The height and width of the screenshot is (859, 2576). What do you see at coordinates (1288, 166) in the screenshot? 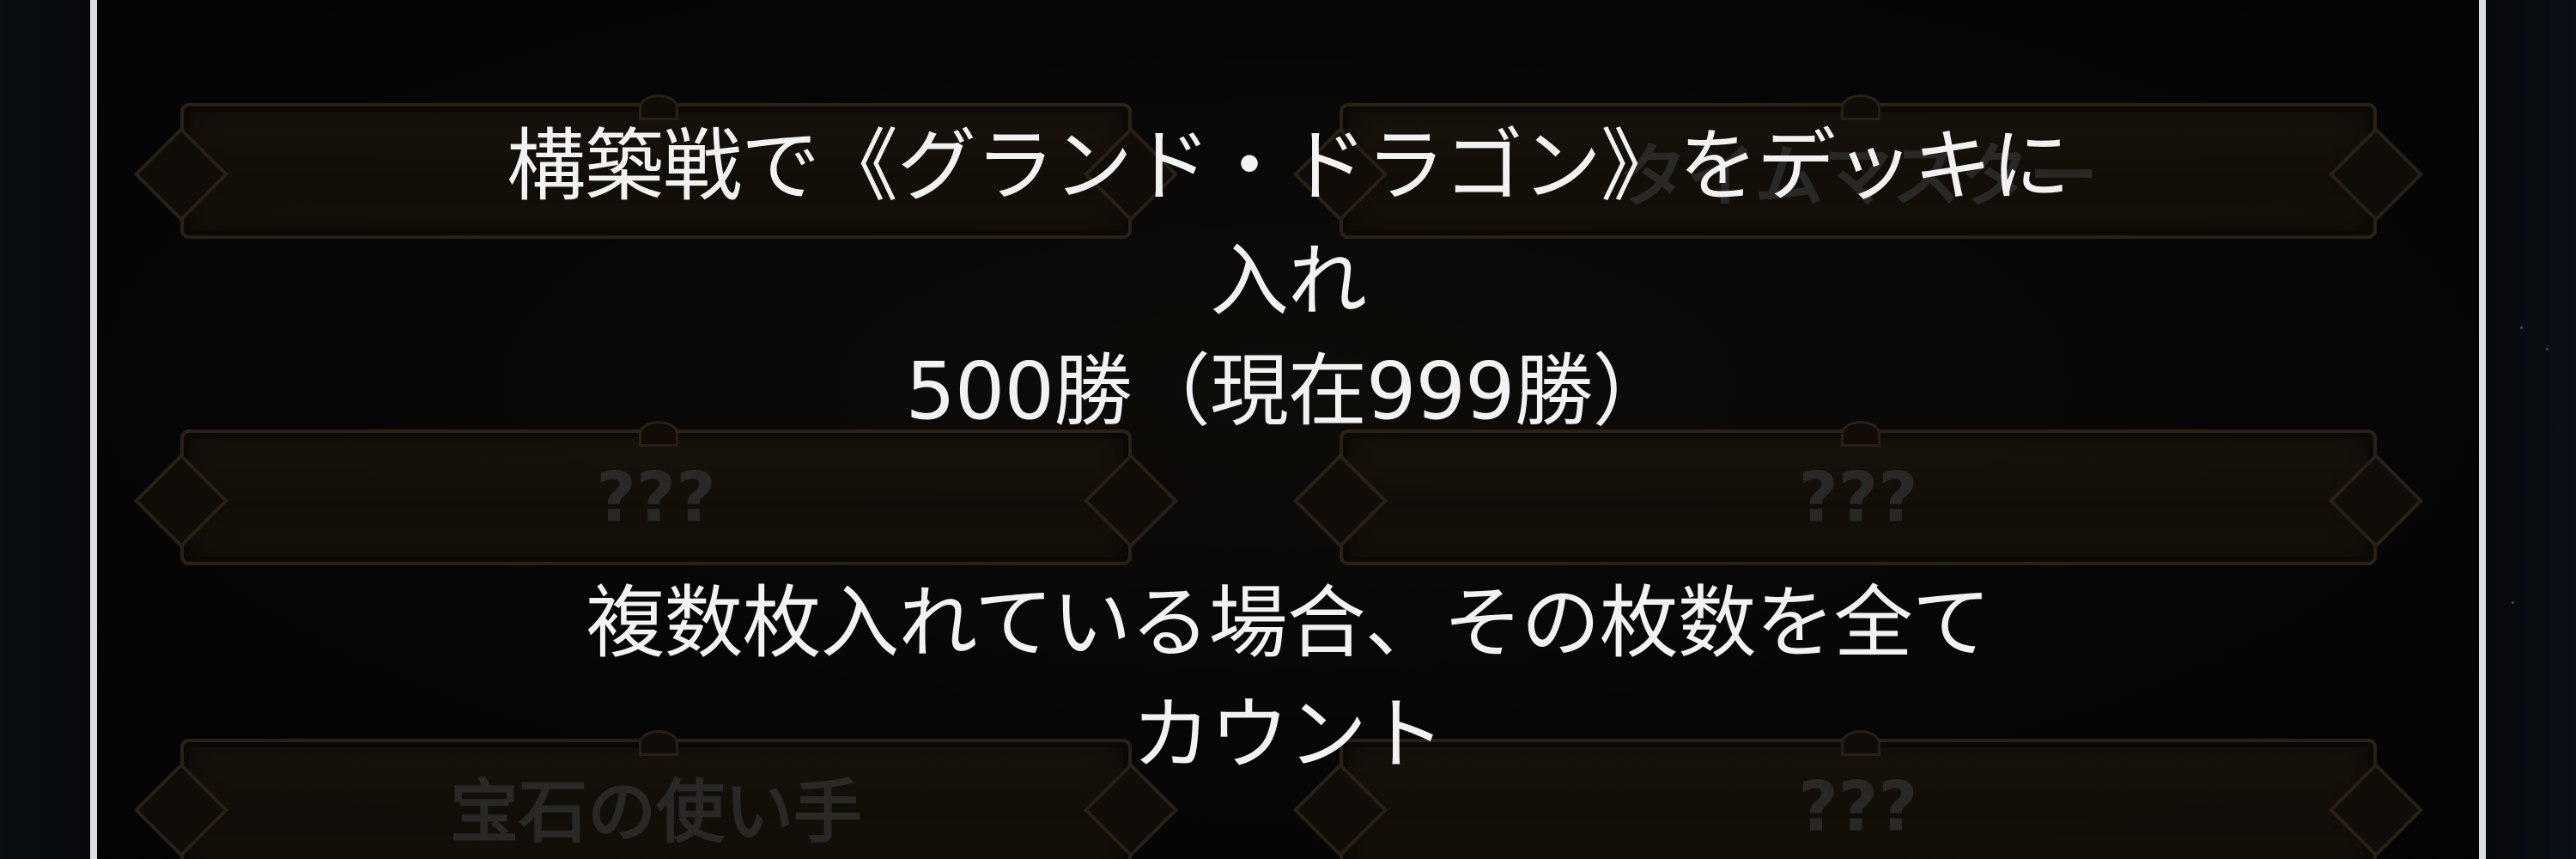
I see `condition-text-line: 構築戦で《グランド・ドラゴン》をデッキに` at bounding box center [1288, 166].